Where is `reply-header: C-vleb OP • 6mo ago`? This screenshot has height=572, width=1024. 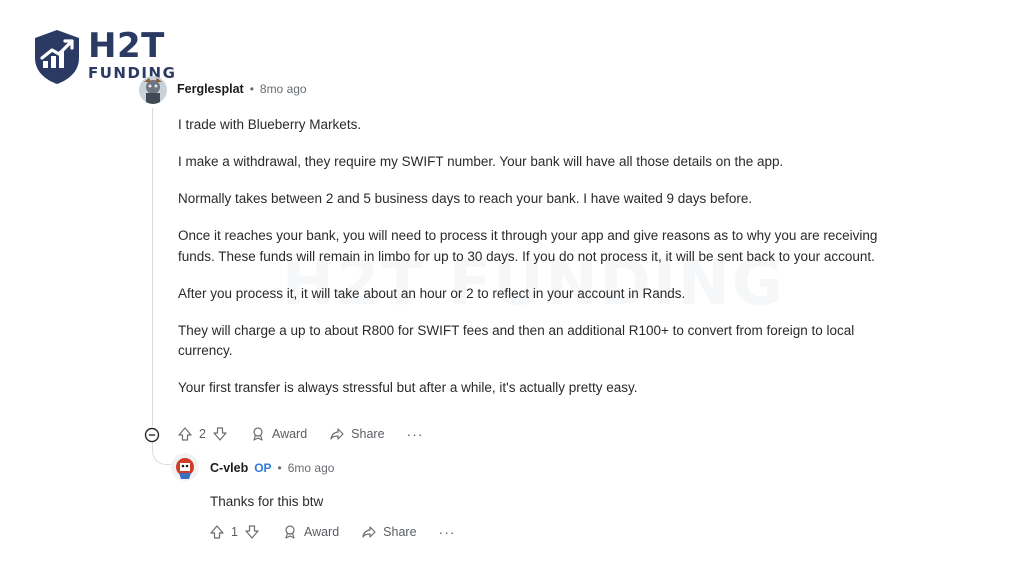 reply-header: C-vleb OP • 6mo ago is located at coordinates (272, 468).